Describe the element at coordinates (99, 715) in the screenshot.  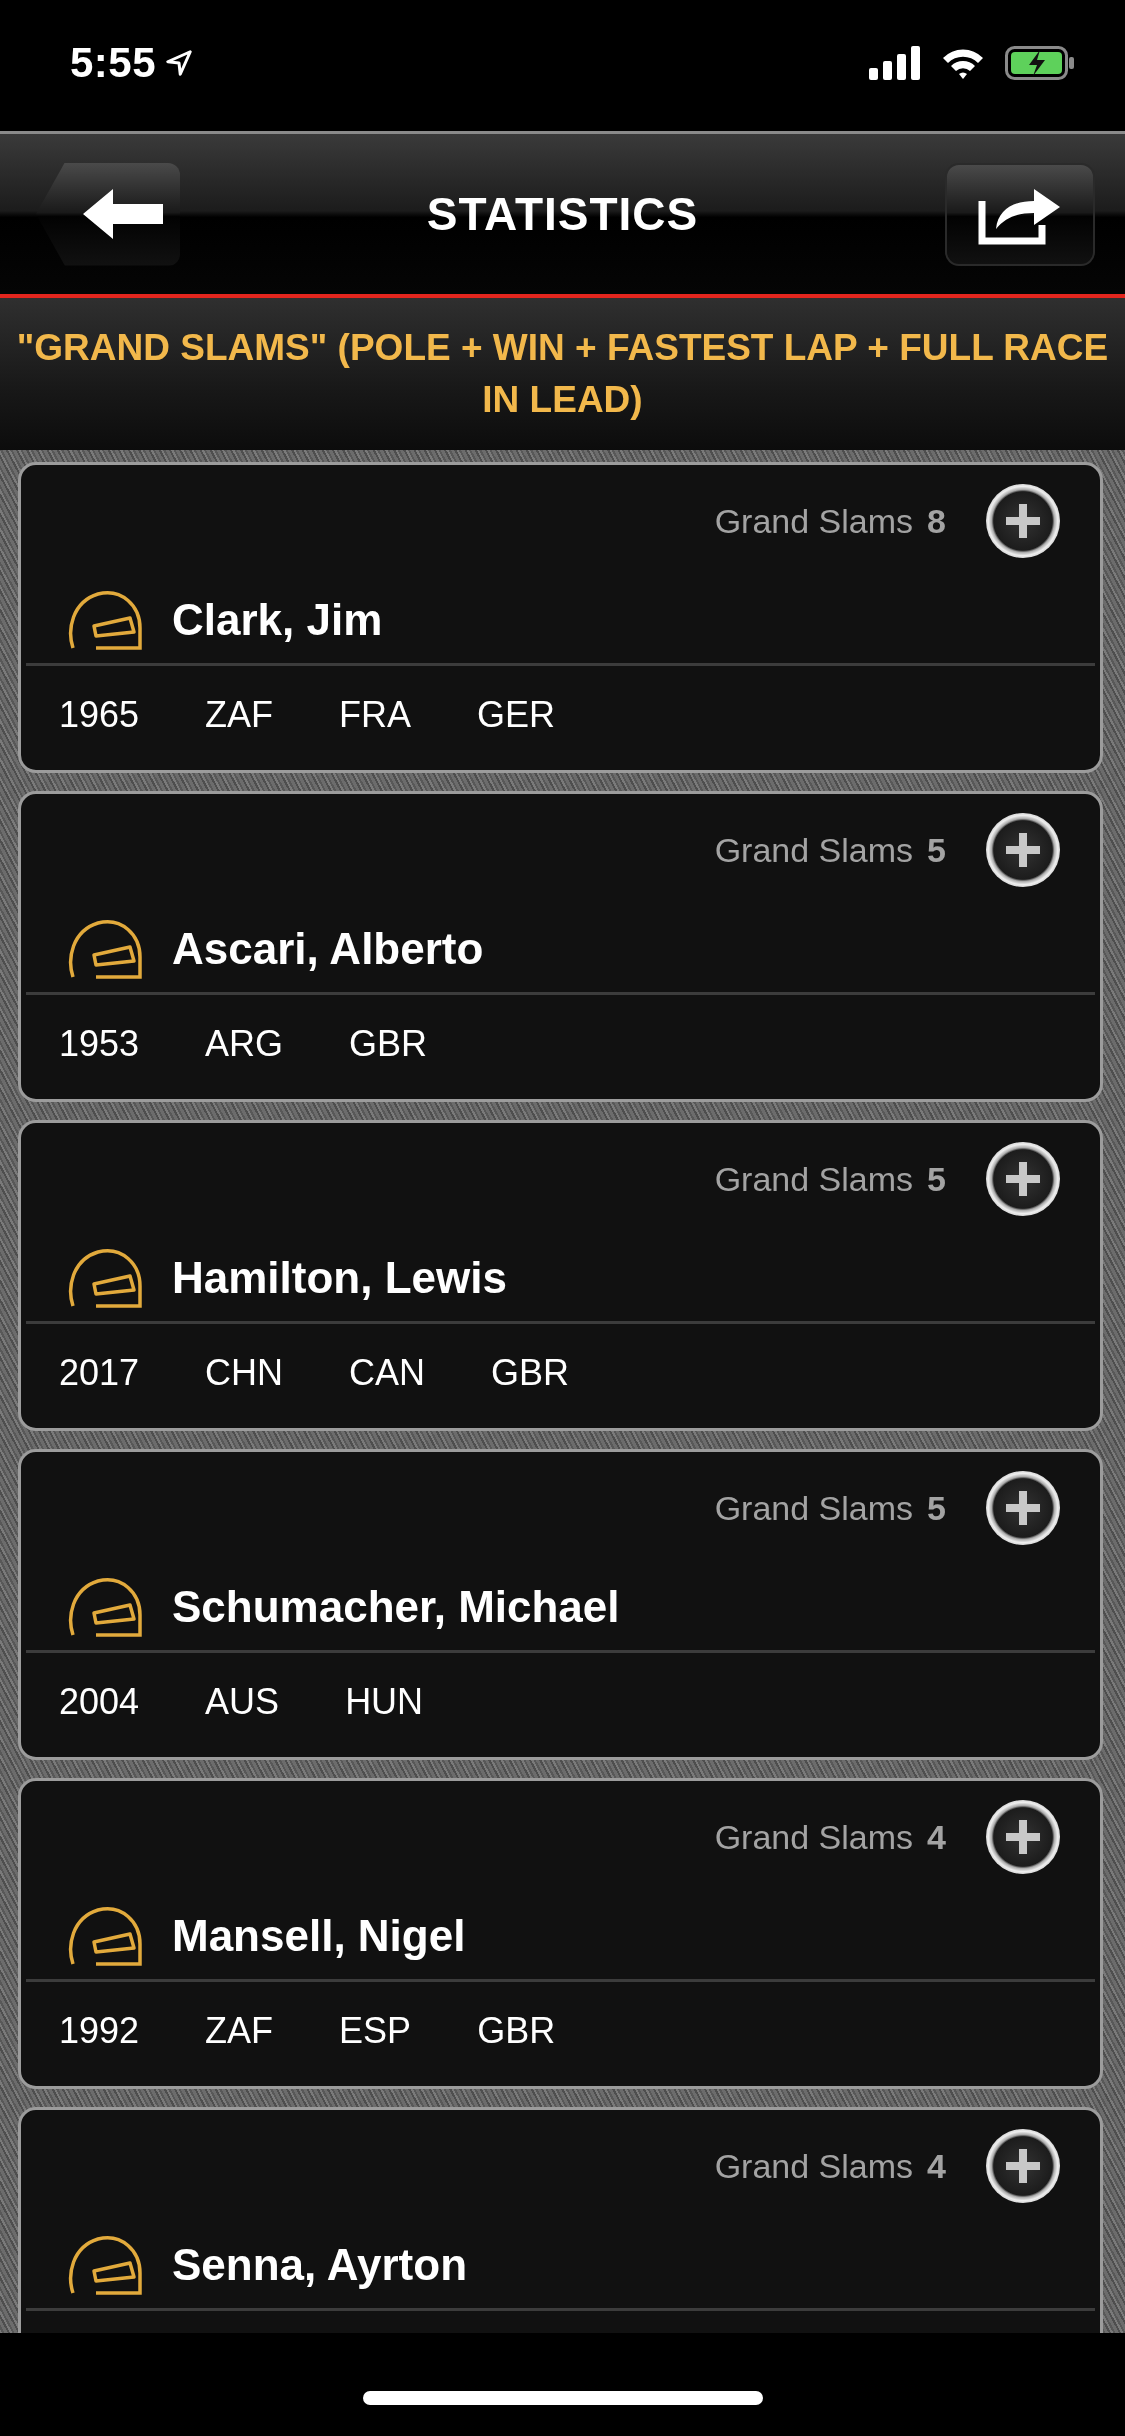
I see `race-year: 1965` at that location.